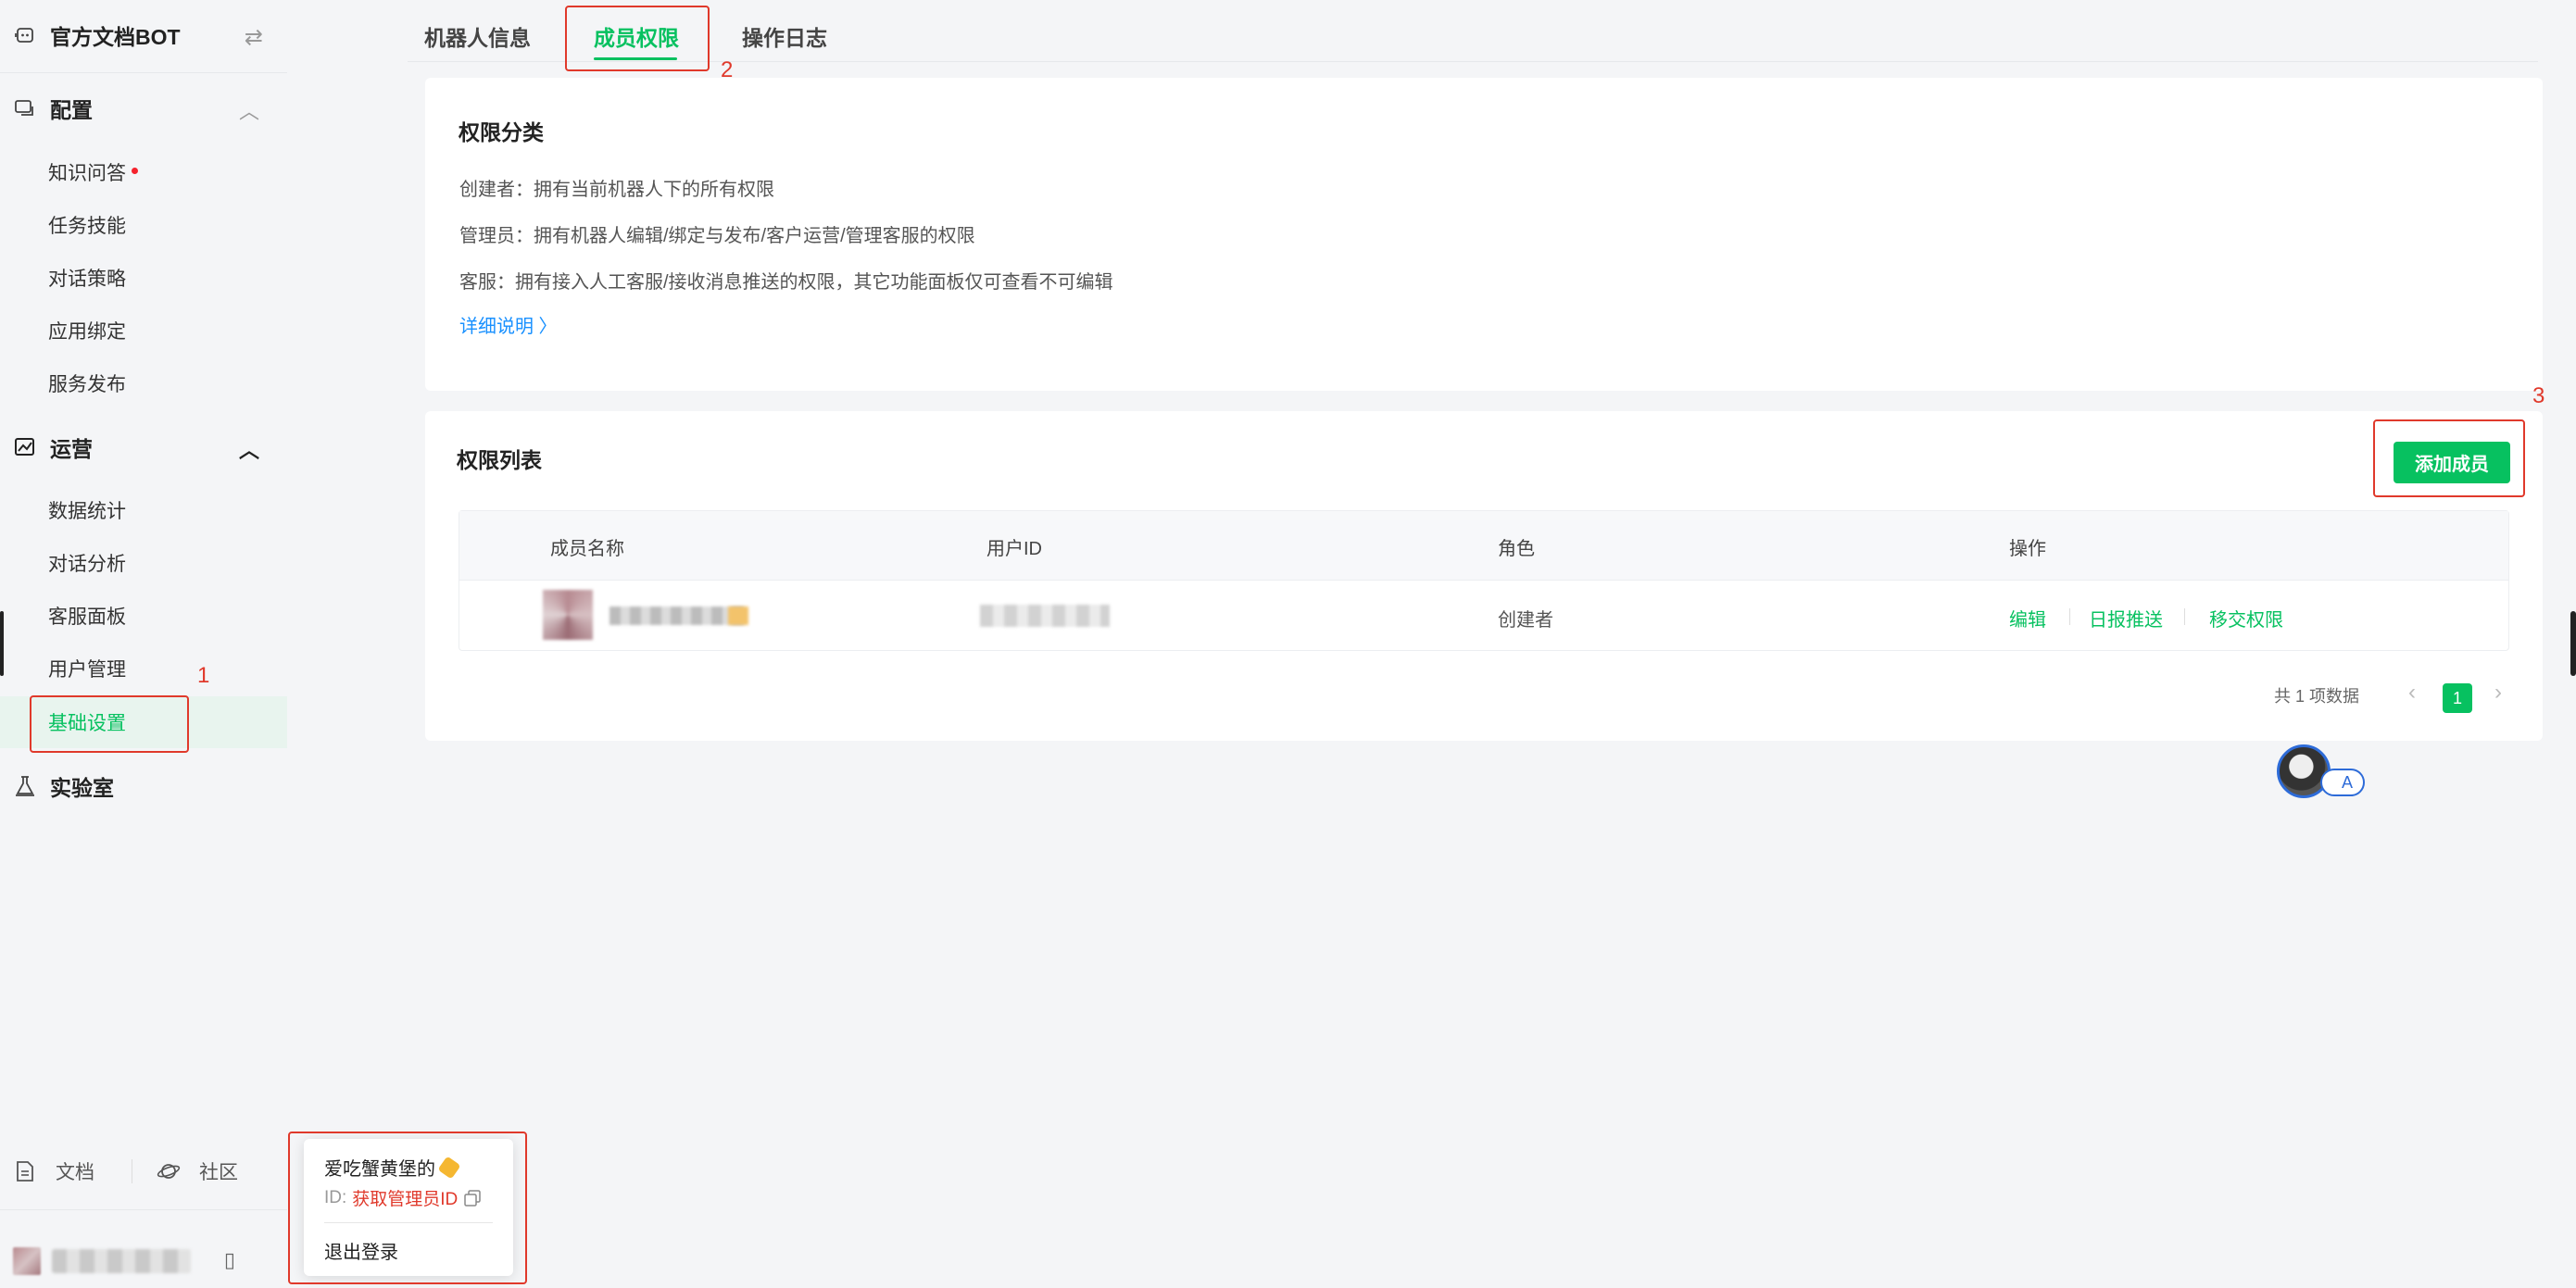 This screenshot has height=1288, width=2576. Describe the element at coordinates (87, 174) in the screenshot. I see `sidebar-item-label: 知识问答` at that location.